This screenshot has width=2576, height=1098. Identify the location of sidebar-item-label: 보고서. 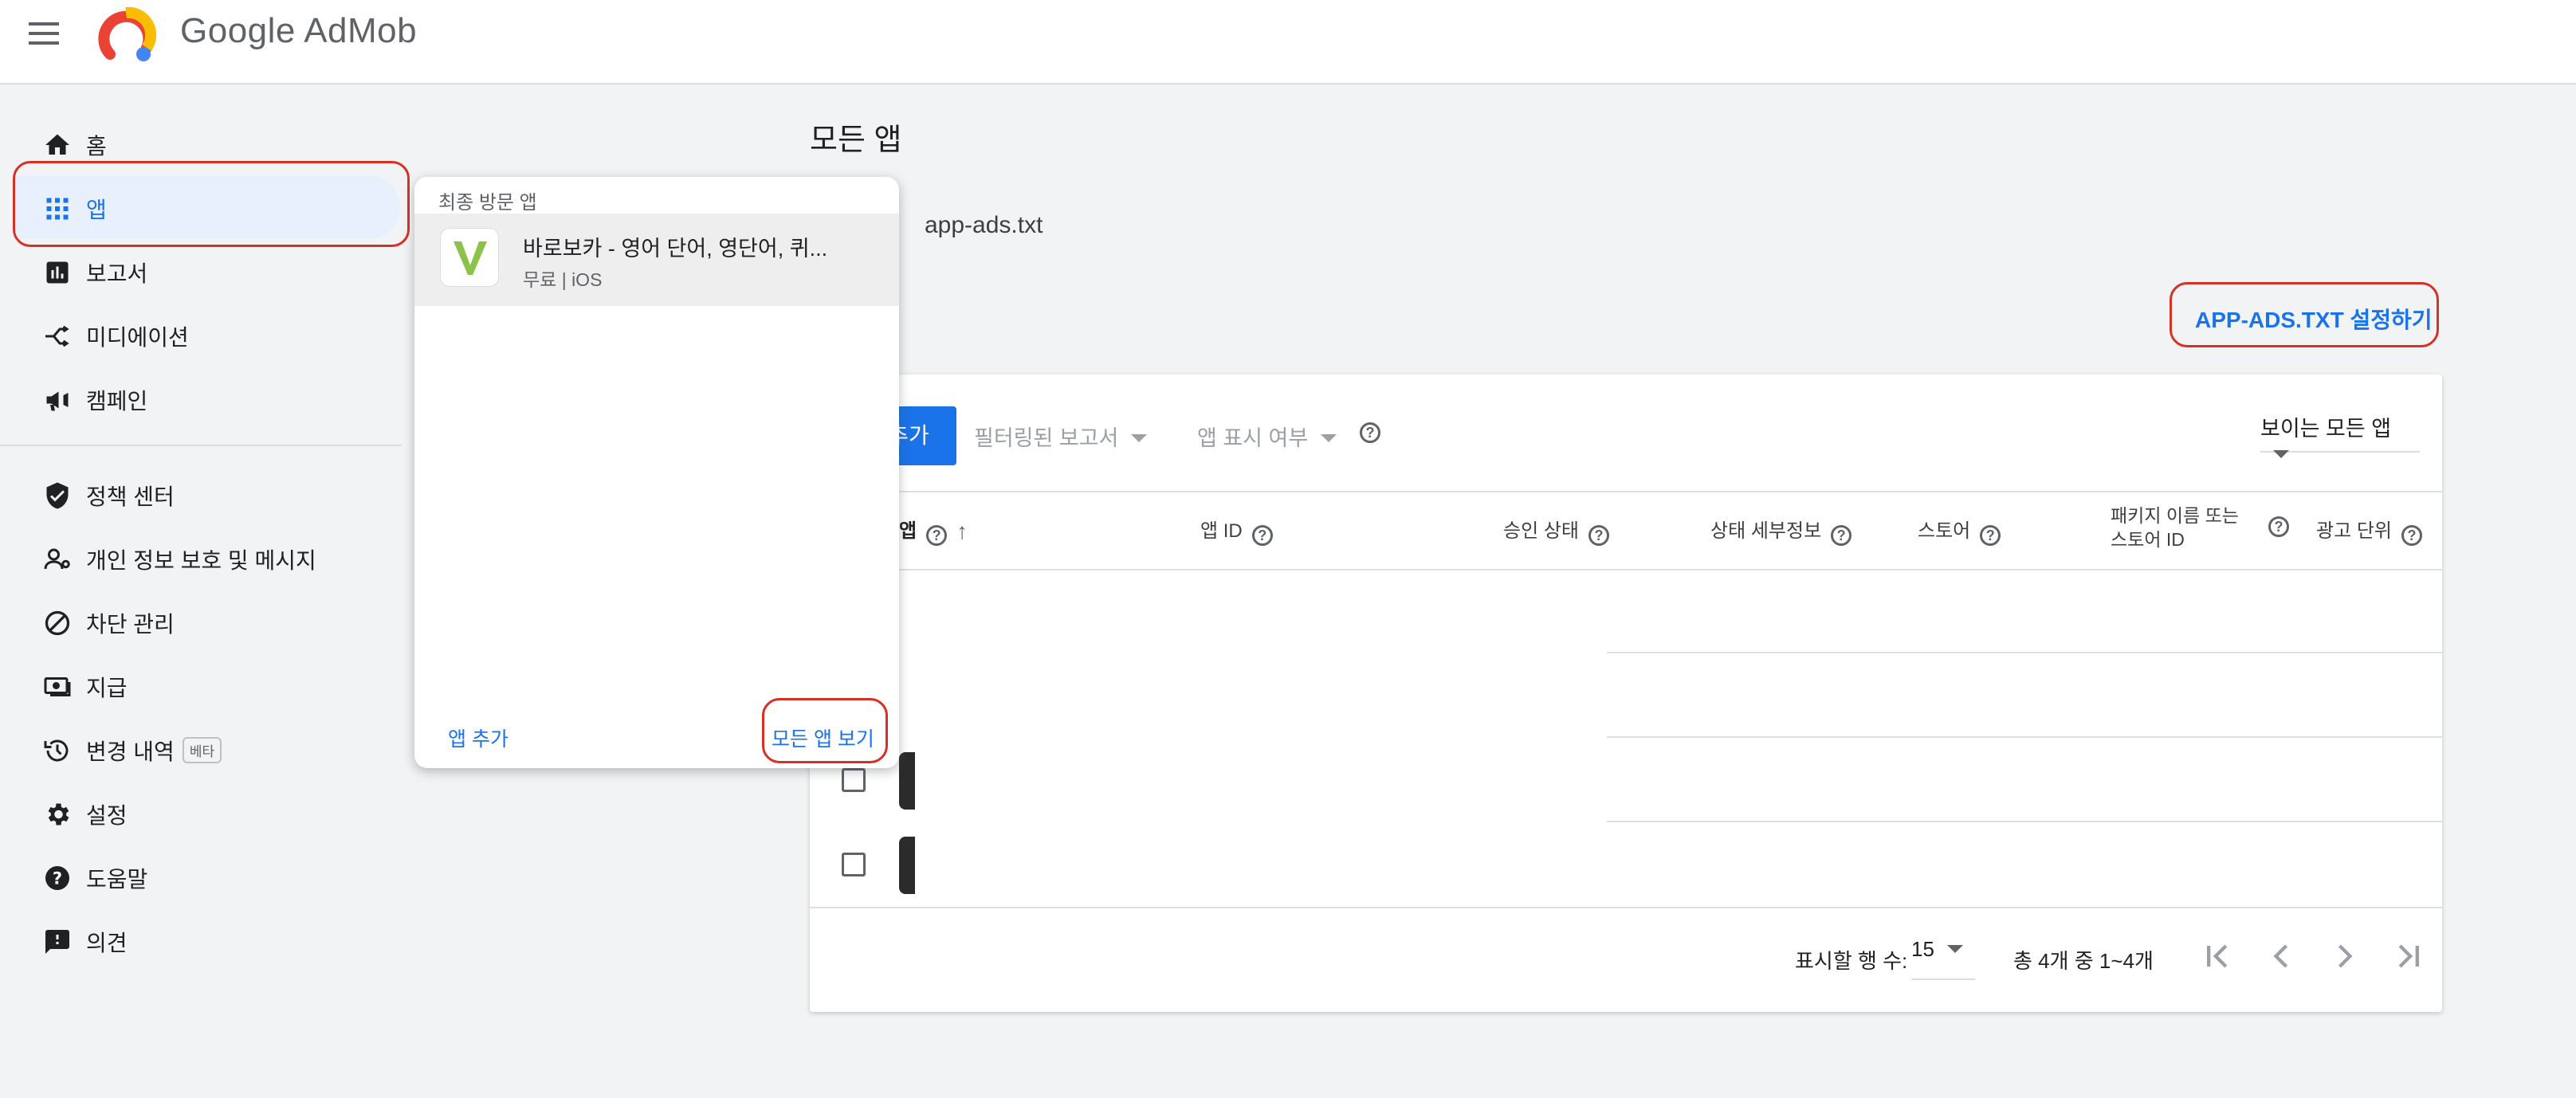
(117, 273).